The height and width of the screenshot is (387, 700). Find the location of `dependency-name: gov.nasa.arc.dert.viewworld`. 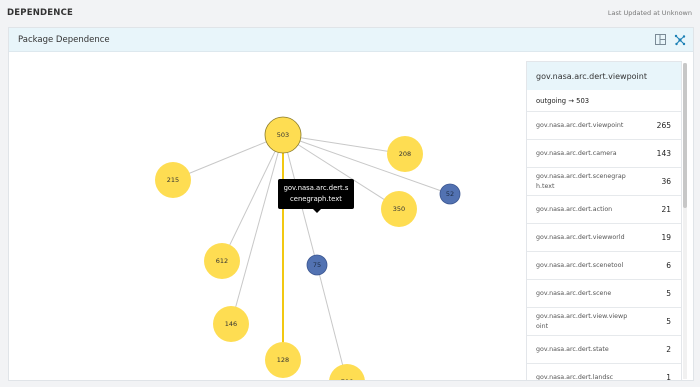

dependency-name: gov.nasa.arc.dert.viewworld is located at coordinates (580, 237).